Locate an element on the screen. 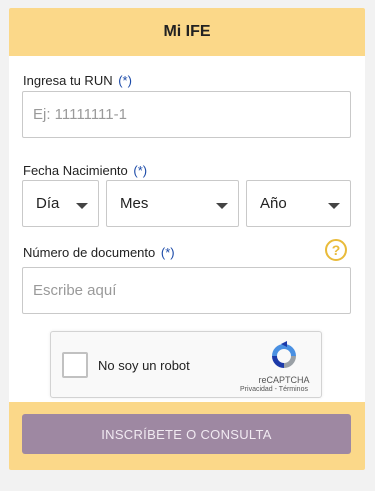 The height and width of the screenshot is (491, 375). recaptcha-brand: reCAPTCHA is located at coordinates (284, 380).